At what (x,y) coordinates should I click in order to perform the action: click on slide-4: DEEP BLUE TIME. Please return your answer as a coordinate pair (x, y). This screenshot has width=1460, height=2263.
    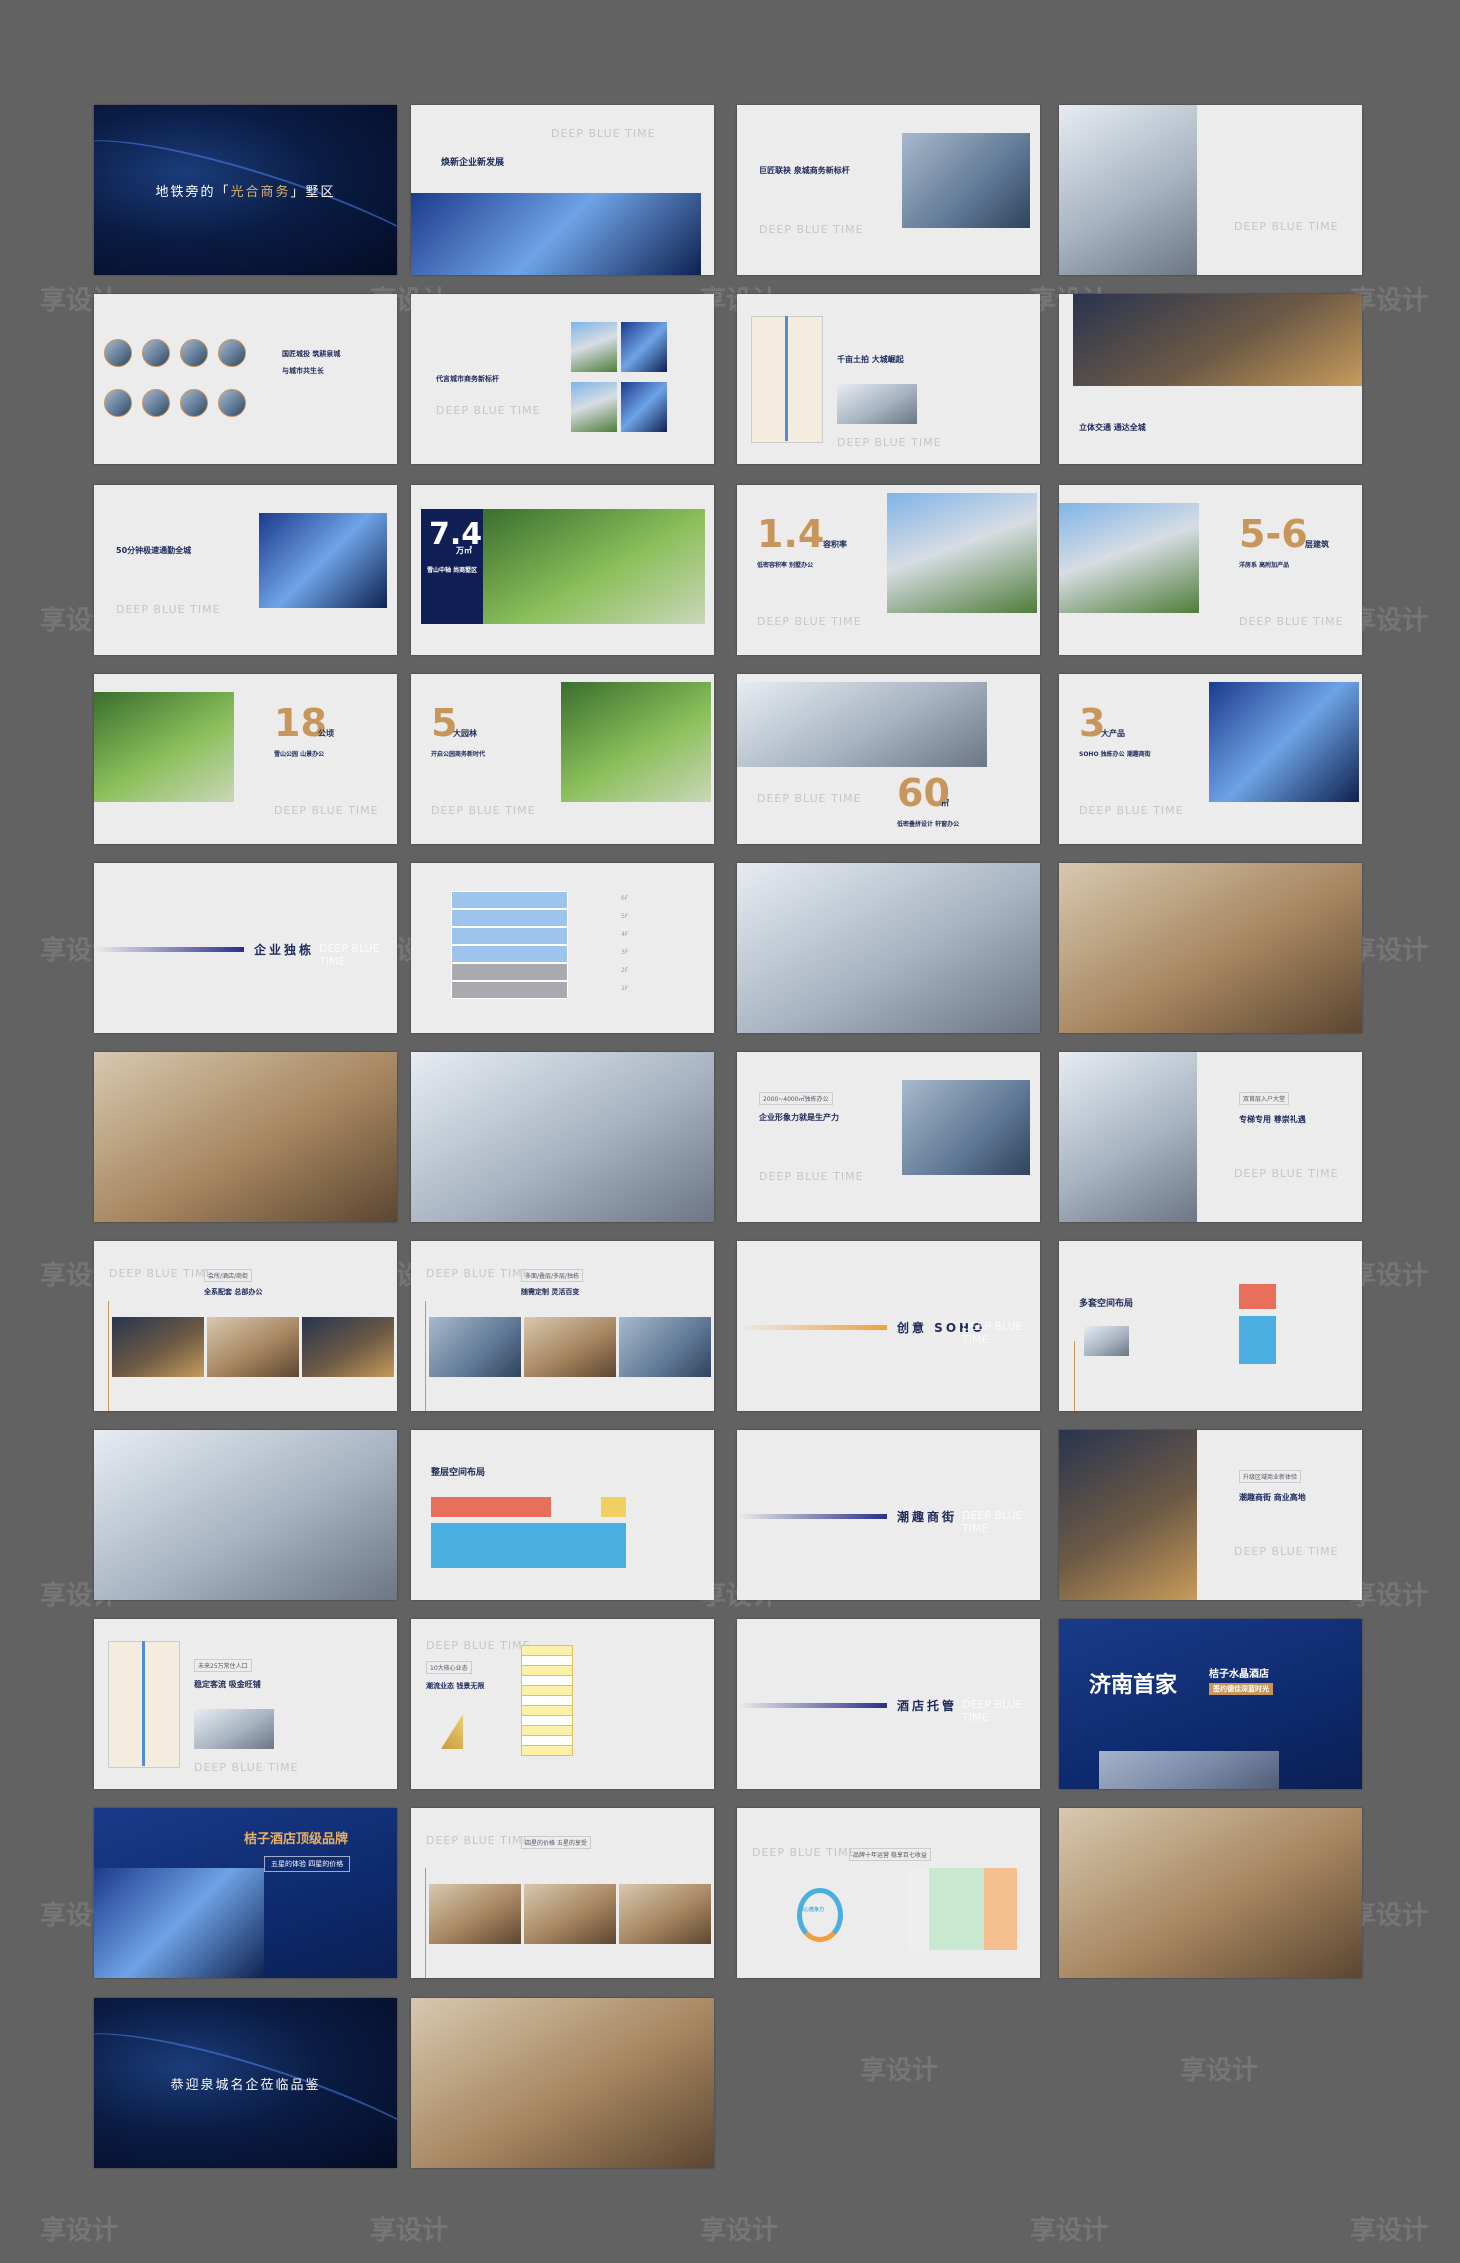
    Looking at the image, I should click on (1210, 190).